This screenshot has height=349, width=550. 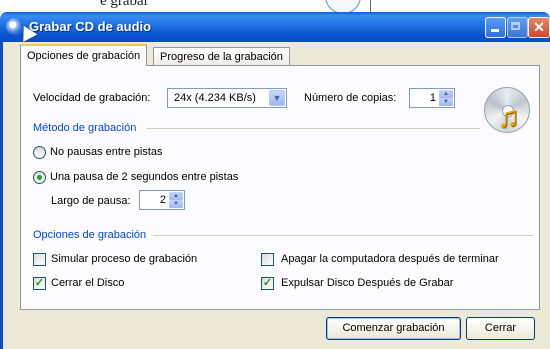 I want to click on background-text: e grabar, so click(x=124, y=4).